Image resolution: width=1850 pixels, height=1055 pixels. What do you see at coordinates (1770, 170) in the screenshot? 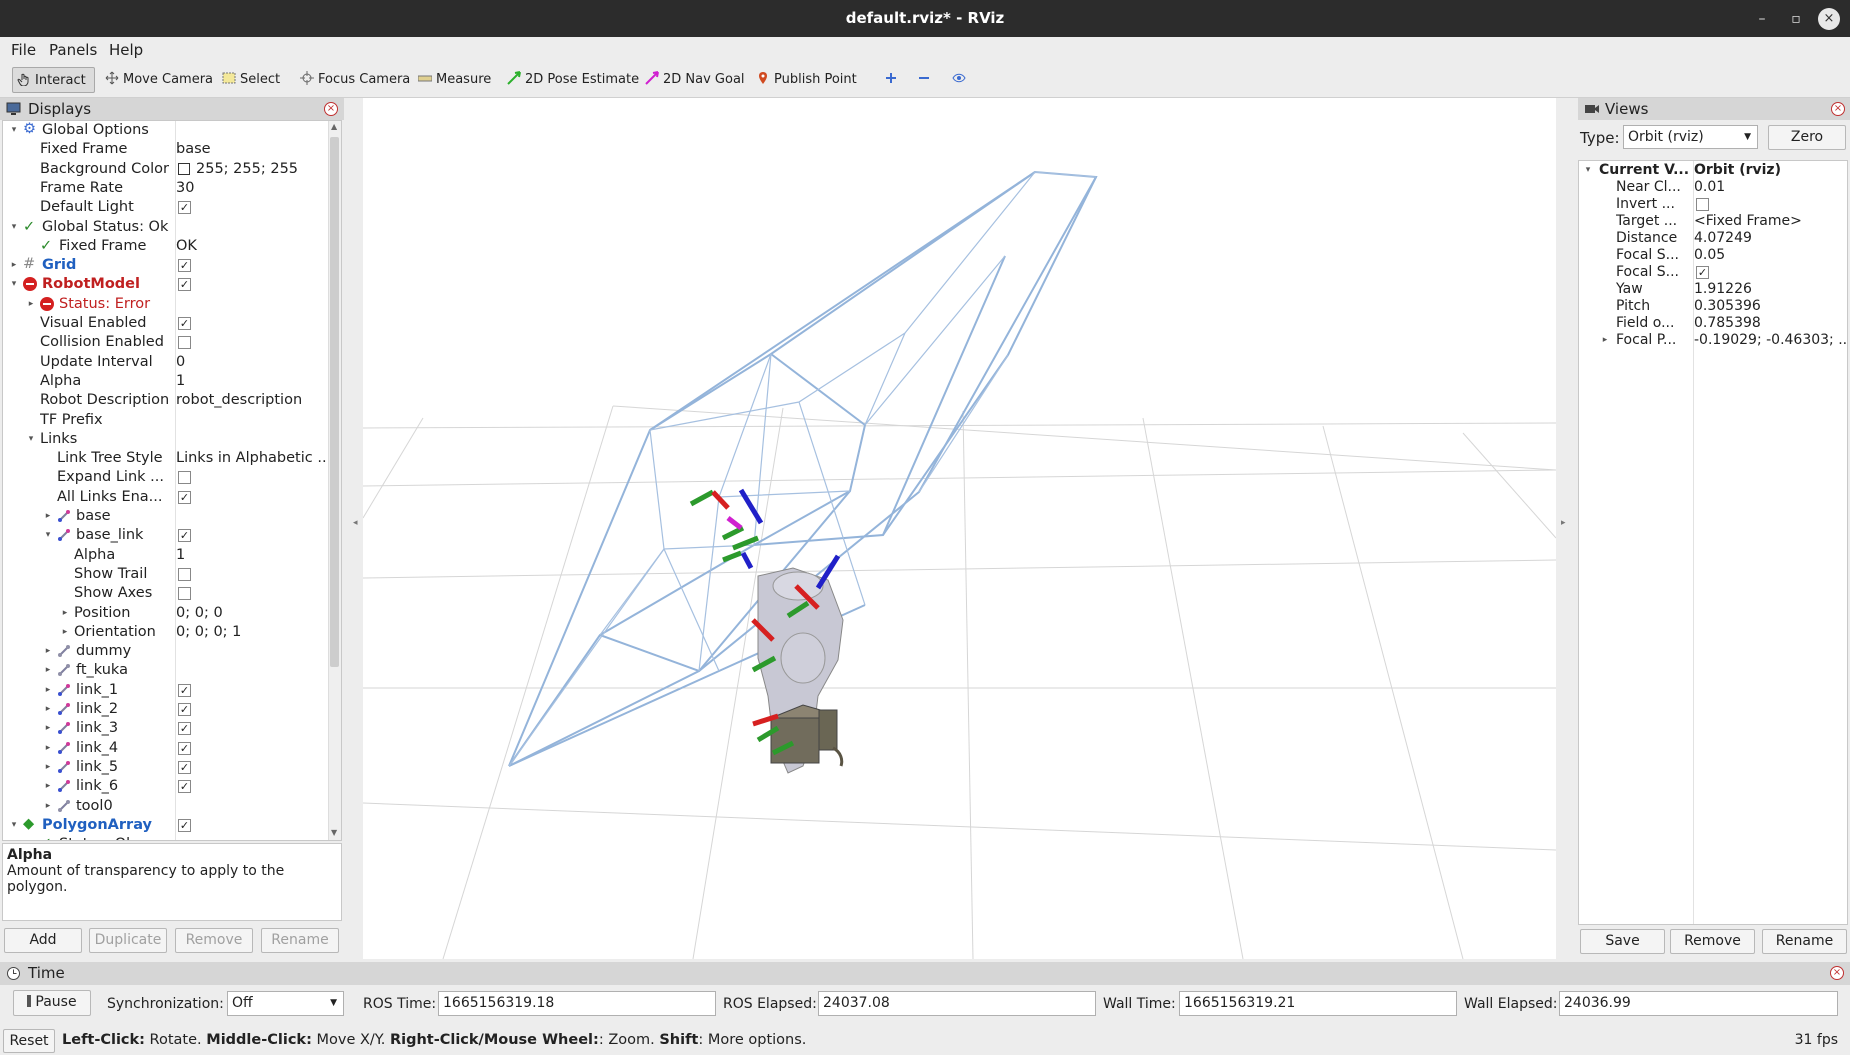
I see `view-property-value: Orbit (rviz)` at bounding box center [1770, 170].